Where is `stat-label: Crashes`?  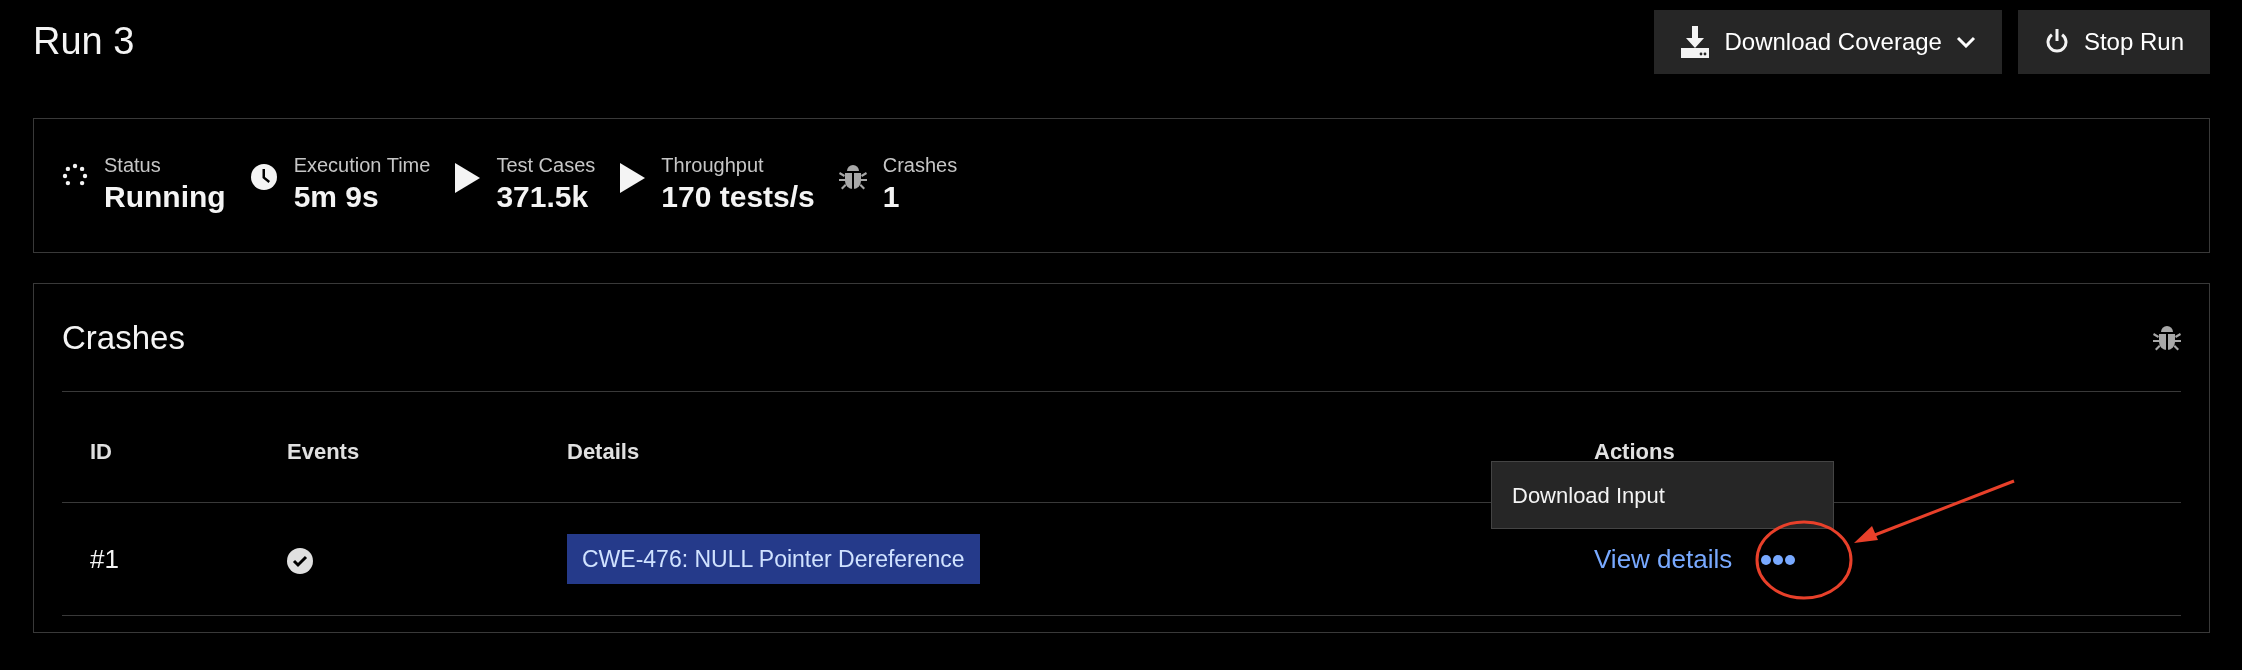
stat-label: Crashes is located at coordinates (920, 165).